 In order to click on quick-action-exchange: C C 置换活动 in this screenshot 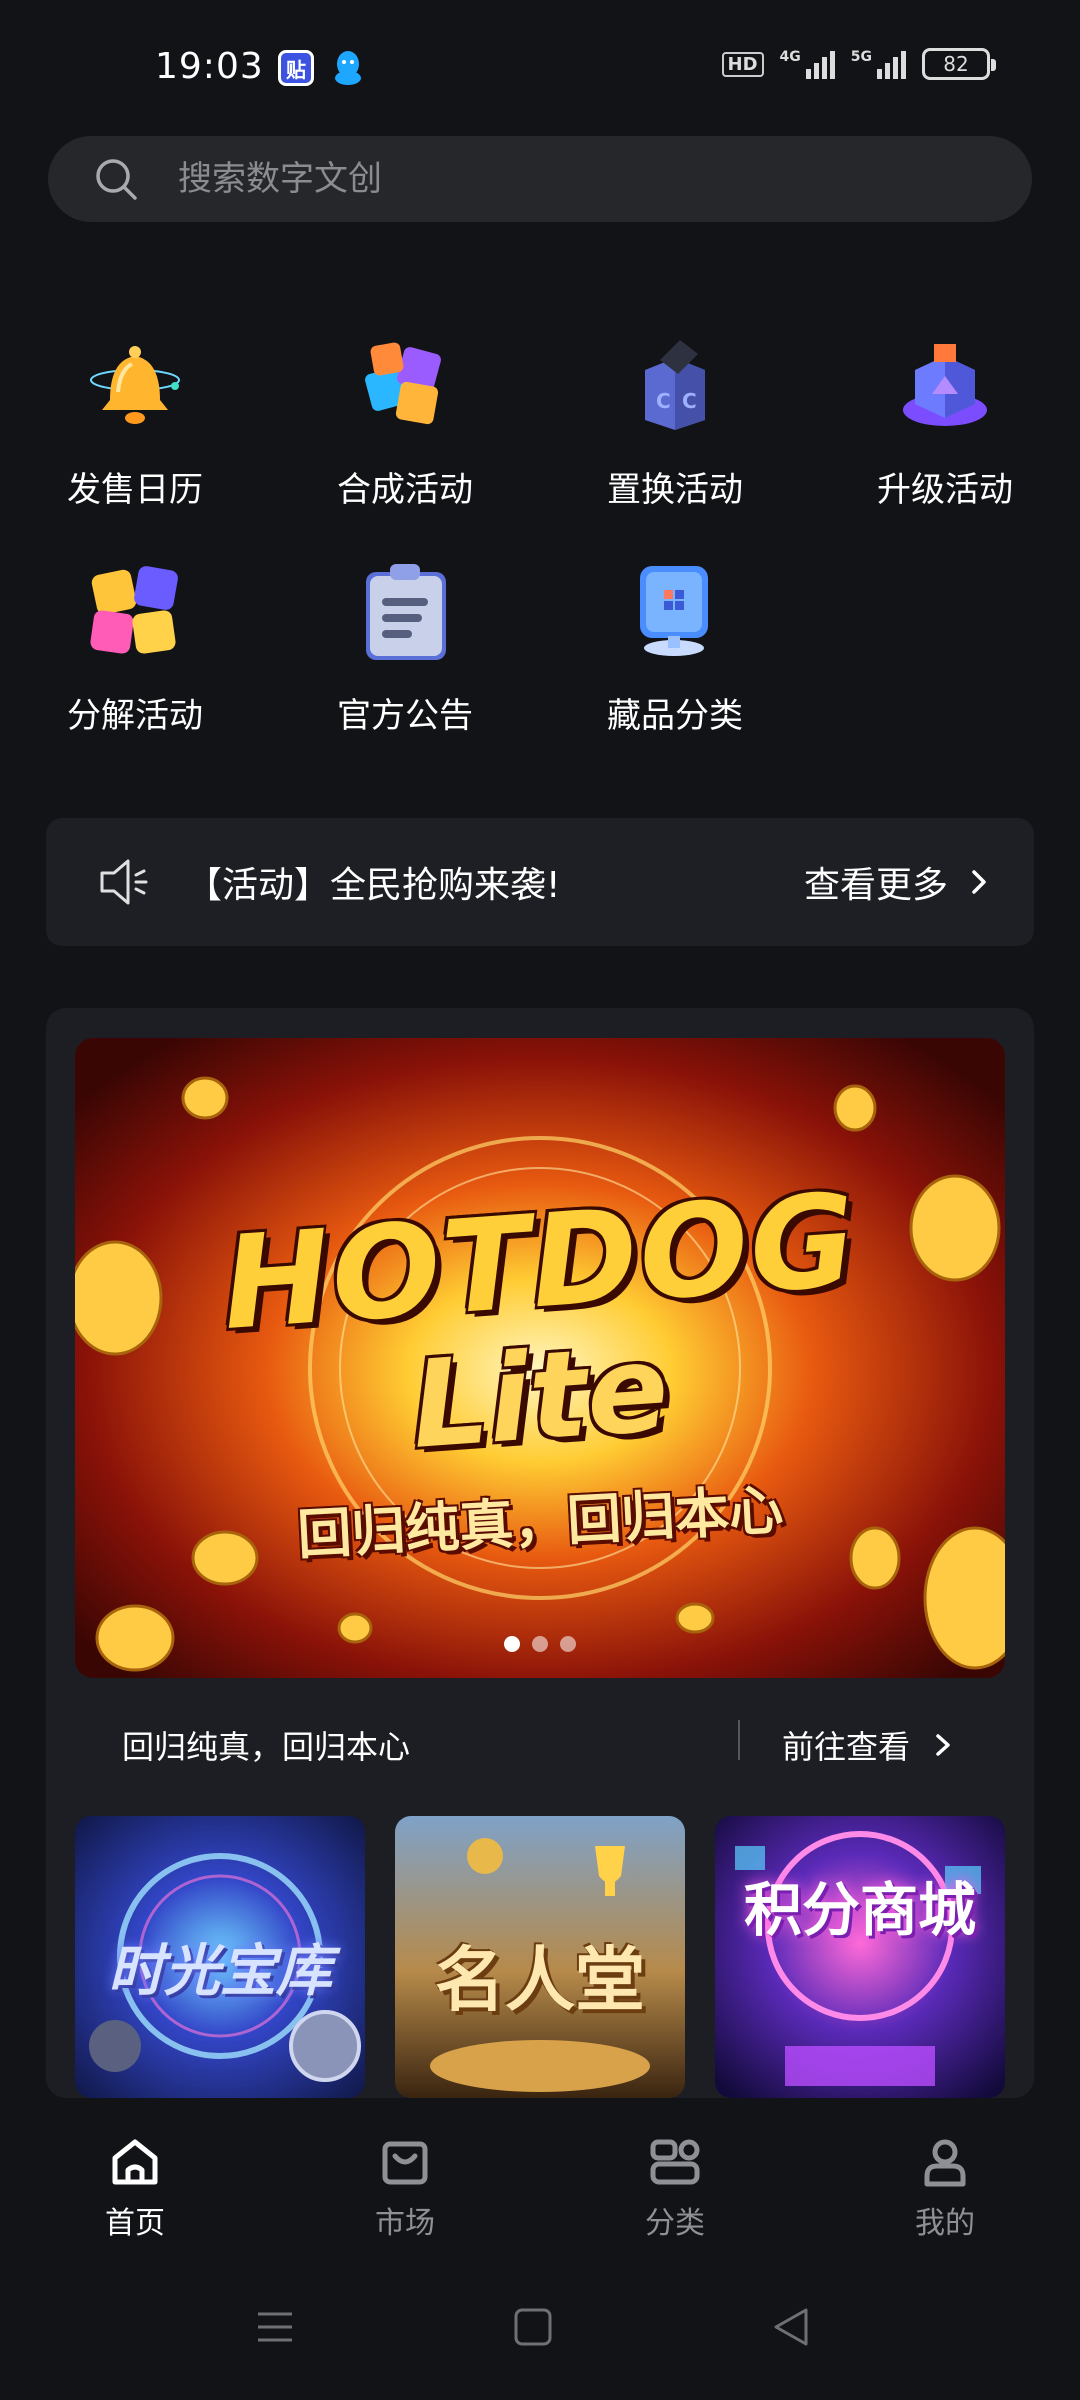, I will do `click(675, 430)`.